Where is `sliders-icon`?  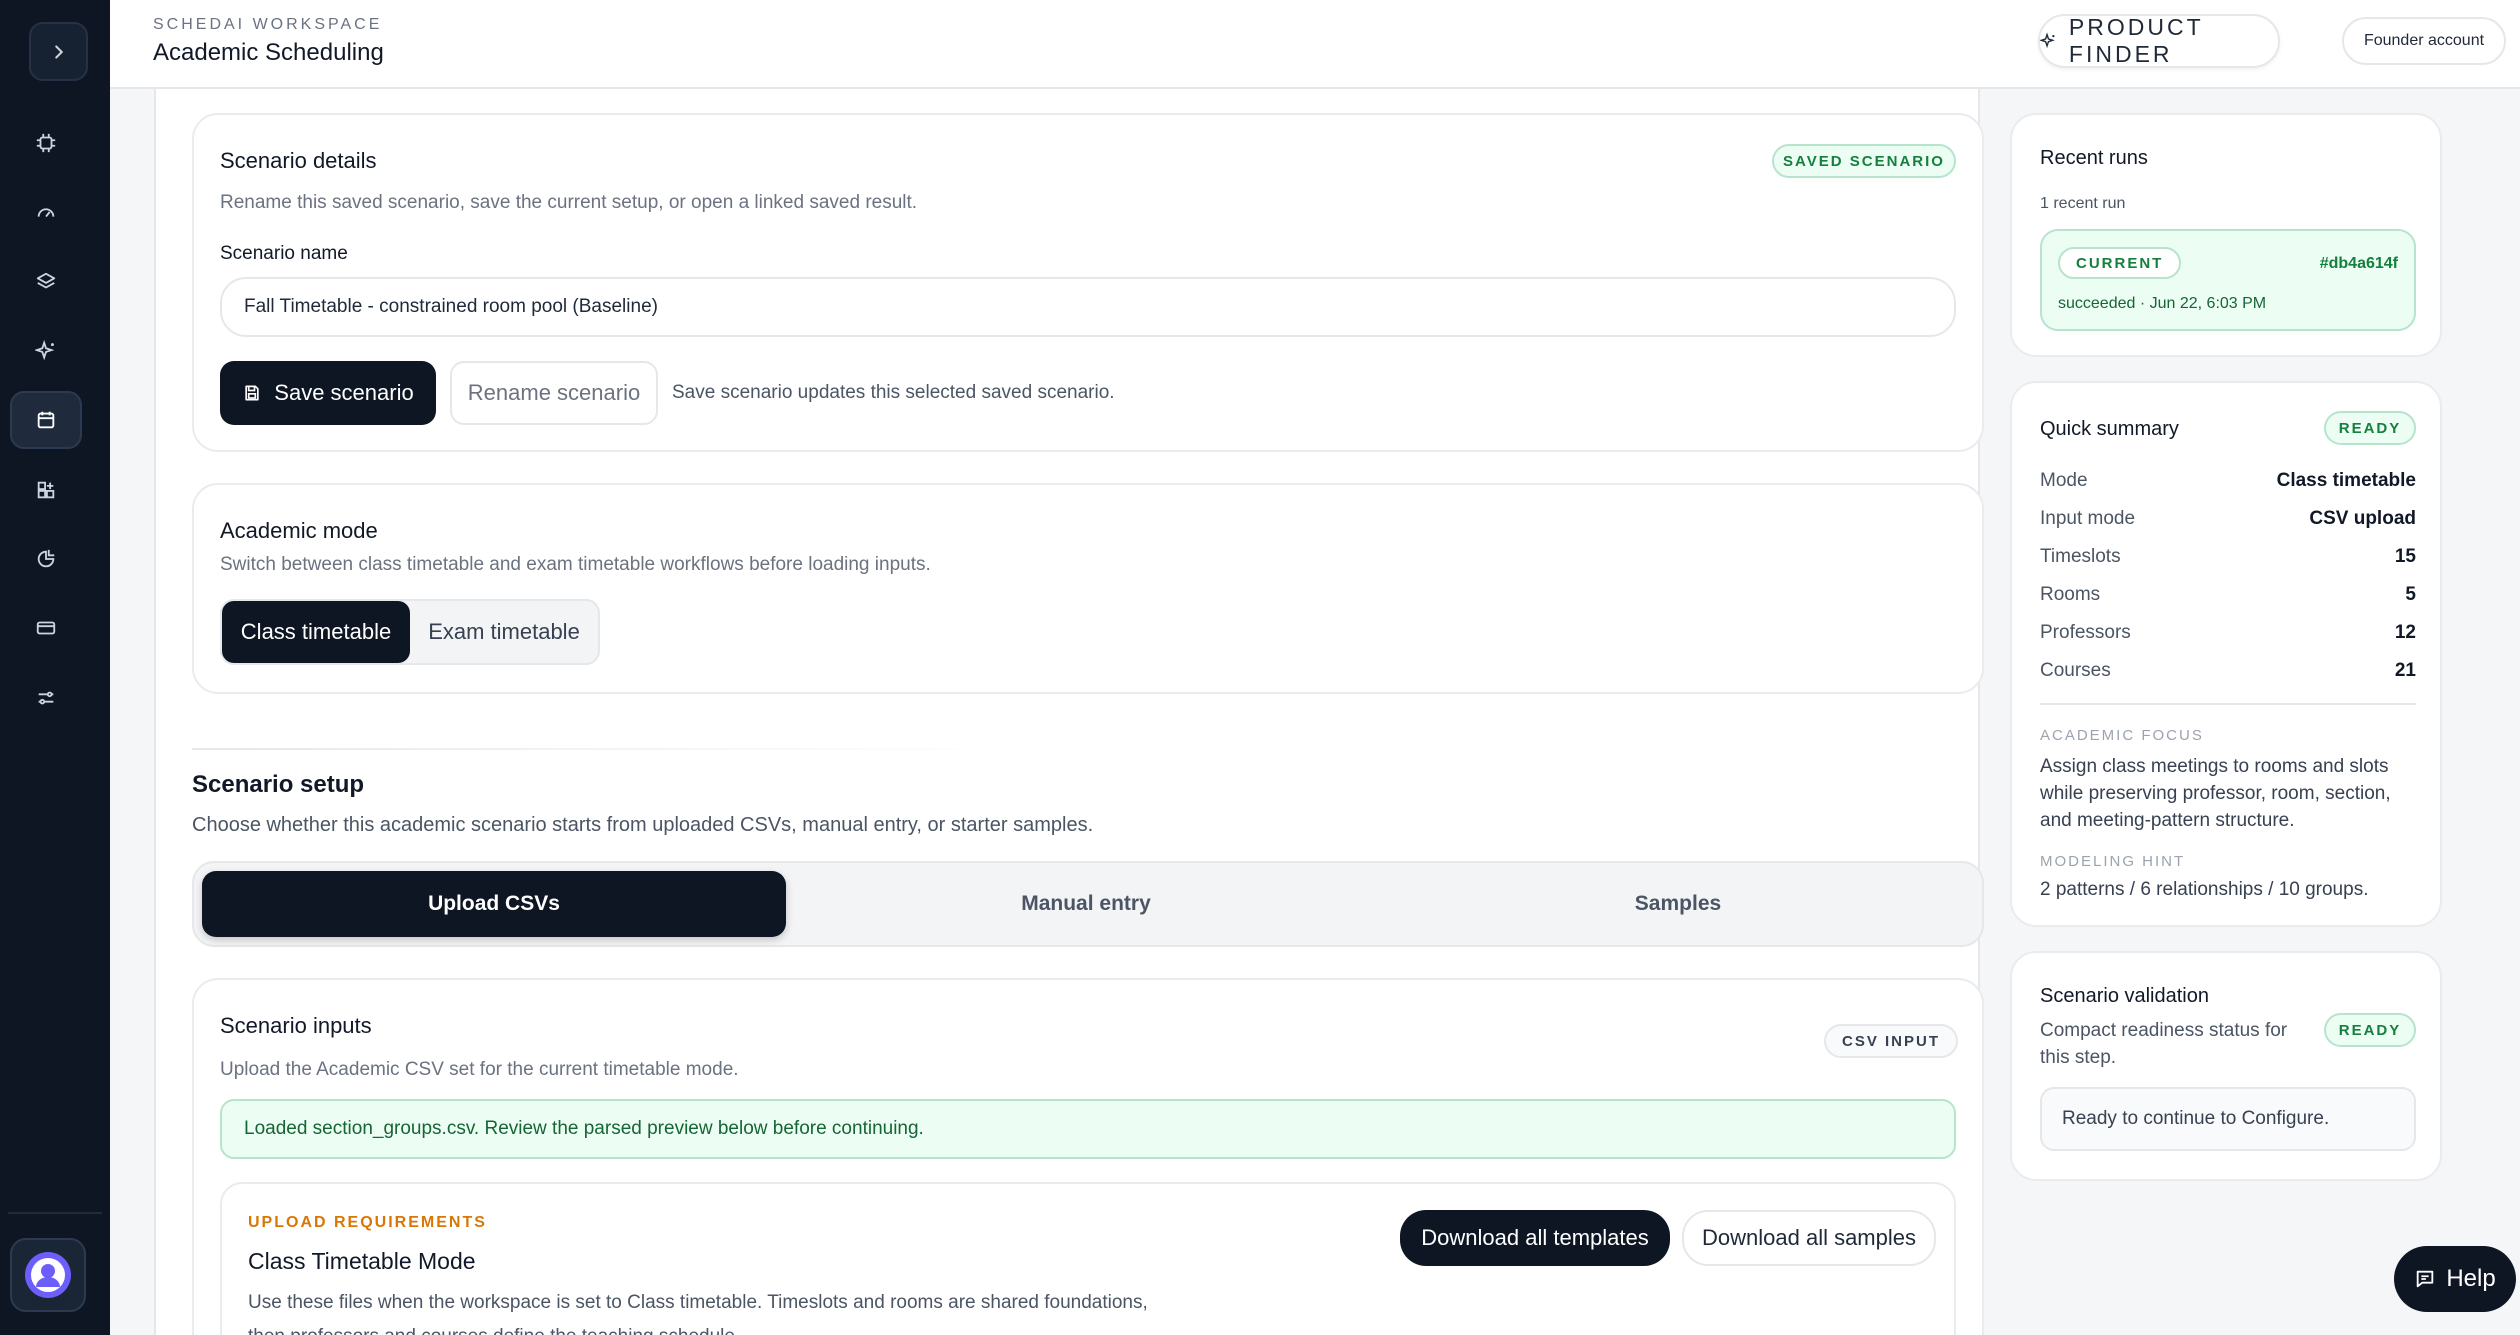
sliders-icon is located at coordinates (46, 698).